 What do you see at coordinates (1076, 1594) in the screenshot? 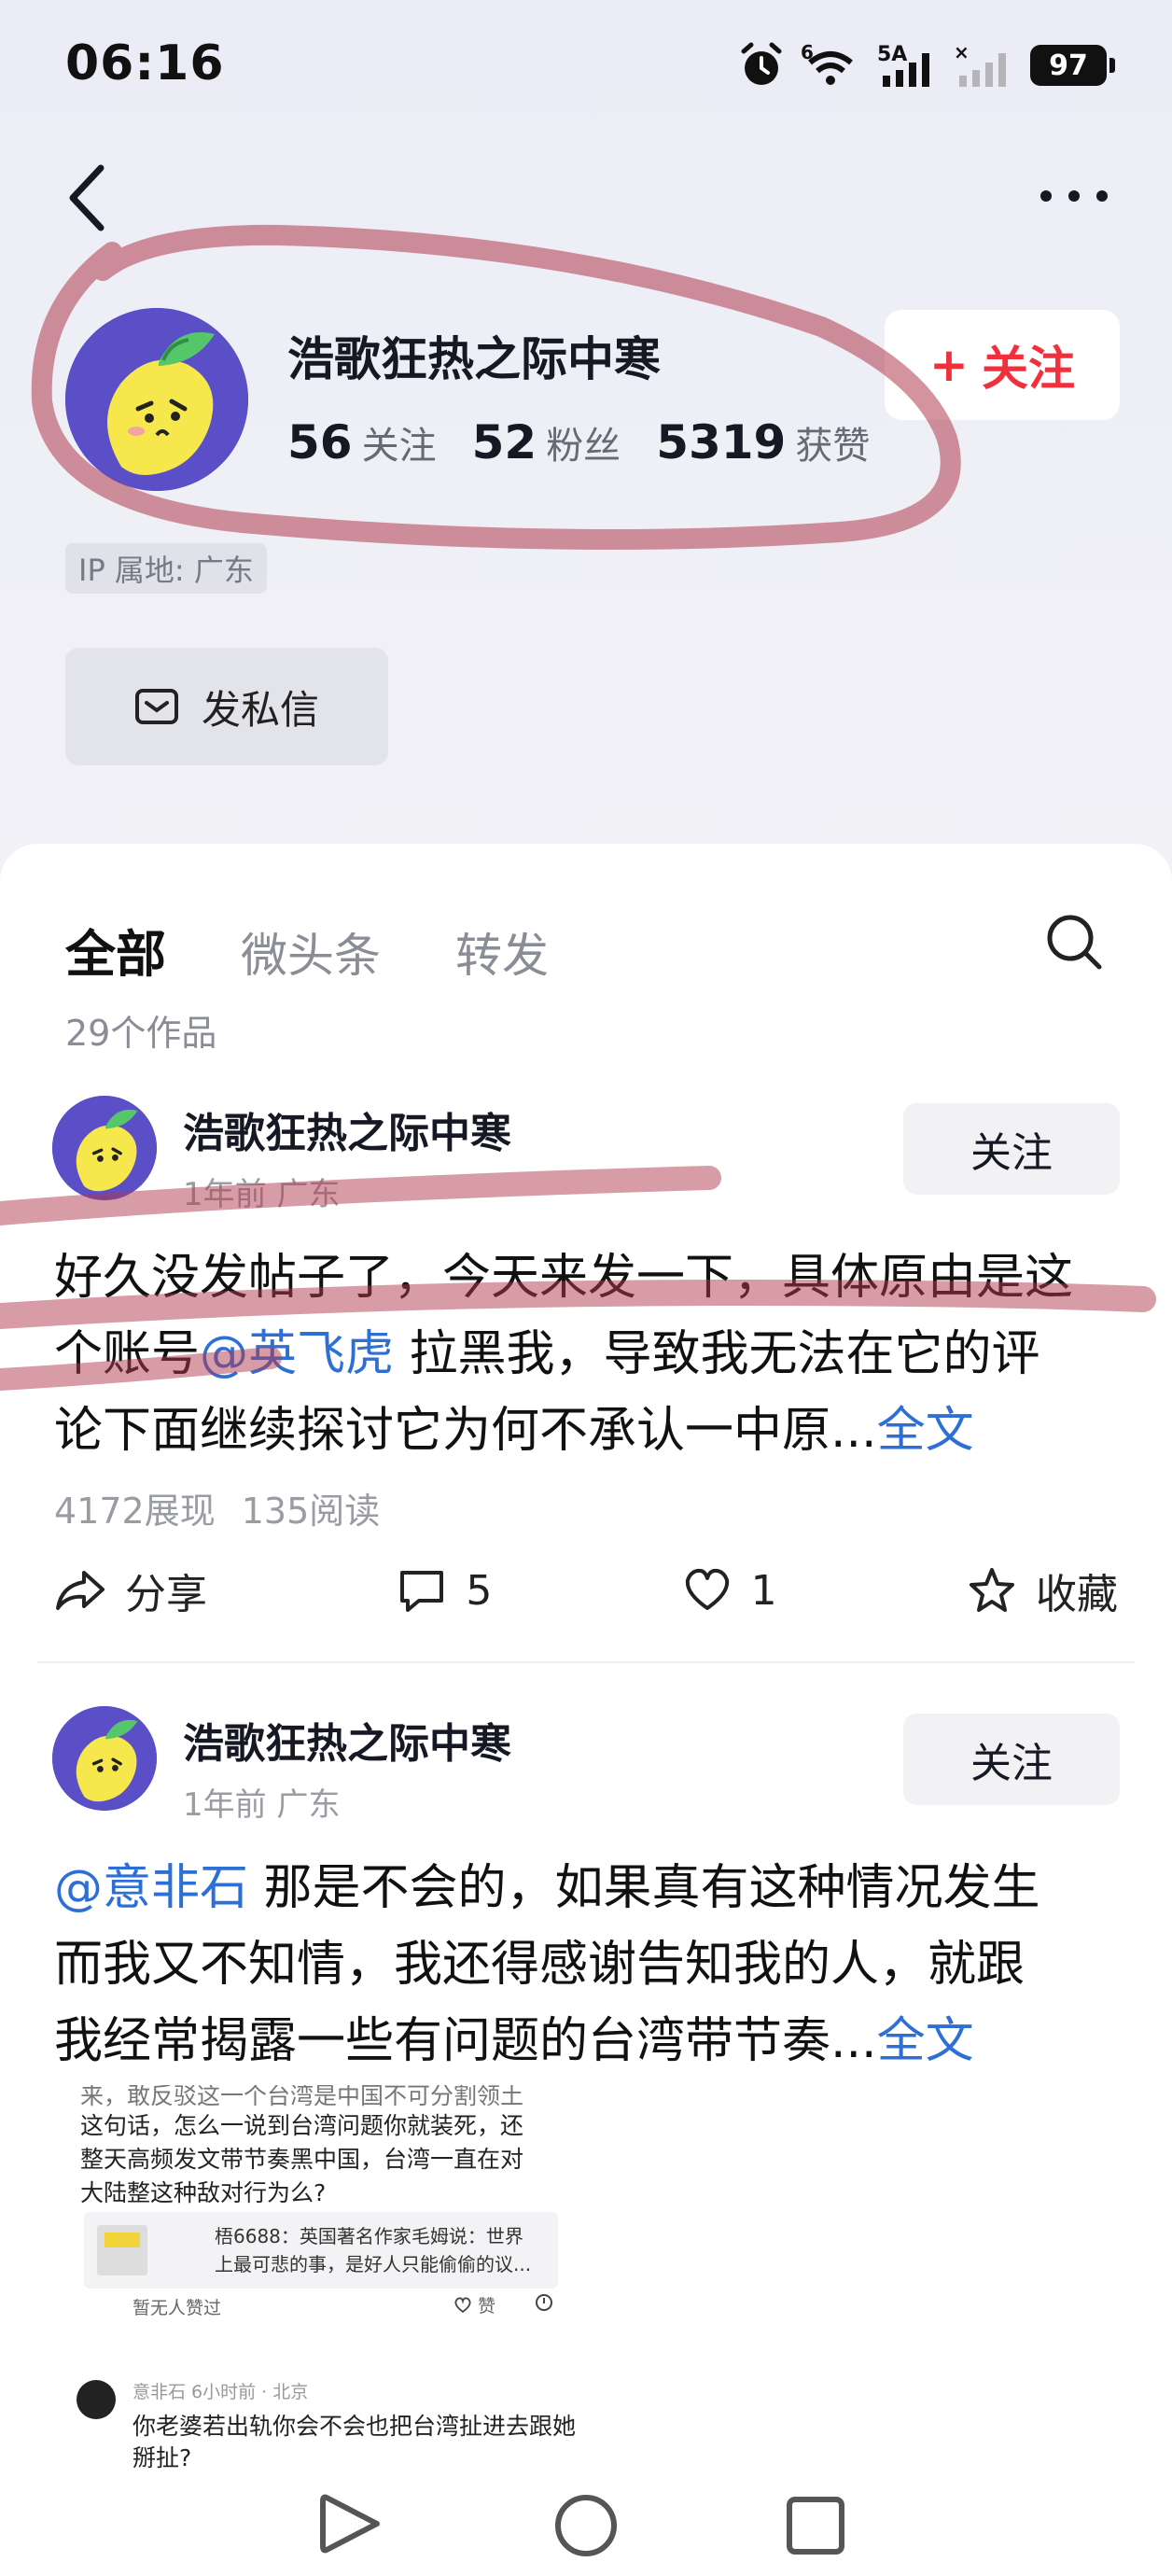
I see `collect-label: 收藏` at bounding box center [1076, 1594].